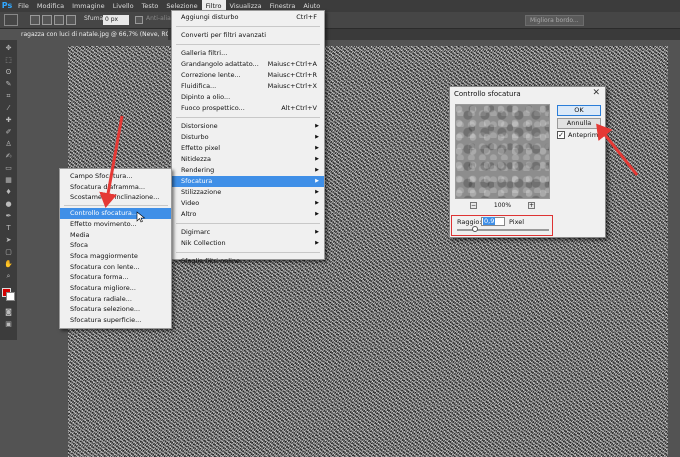 This screenshot has height=457, width=680. What do you see at coordinates (299, 108) in the screenshot?
I see `shortcut-label: Alt+Ctrl+V` at bounding box center [299, 108].